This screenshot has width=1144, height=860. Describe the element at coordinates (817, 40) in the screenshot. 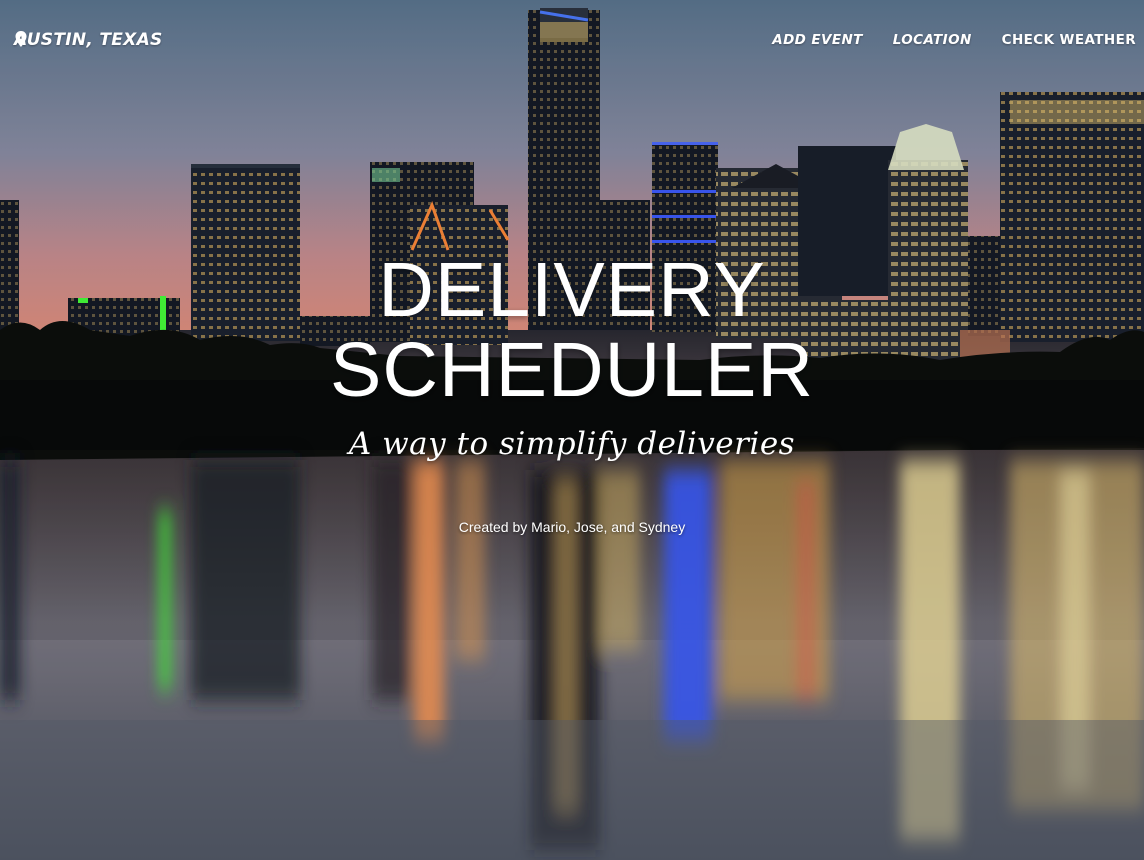

I see `nav-add-event: ADD EVENT` at that location.